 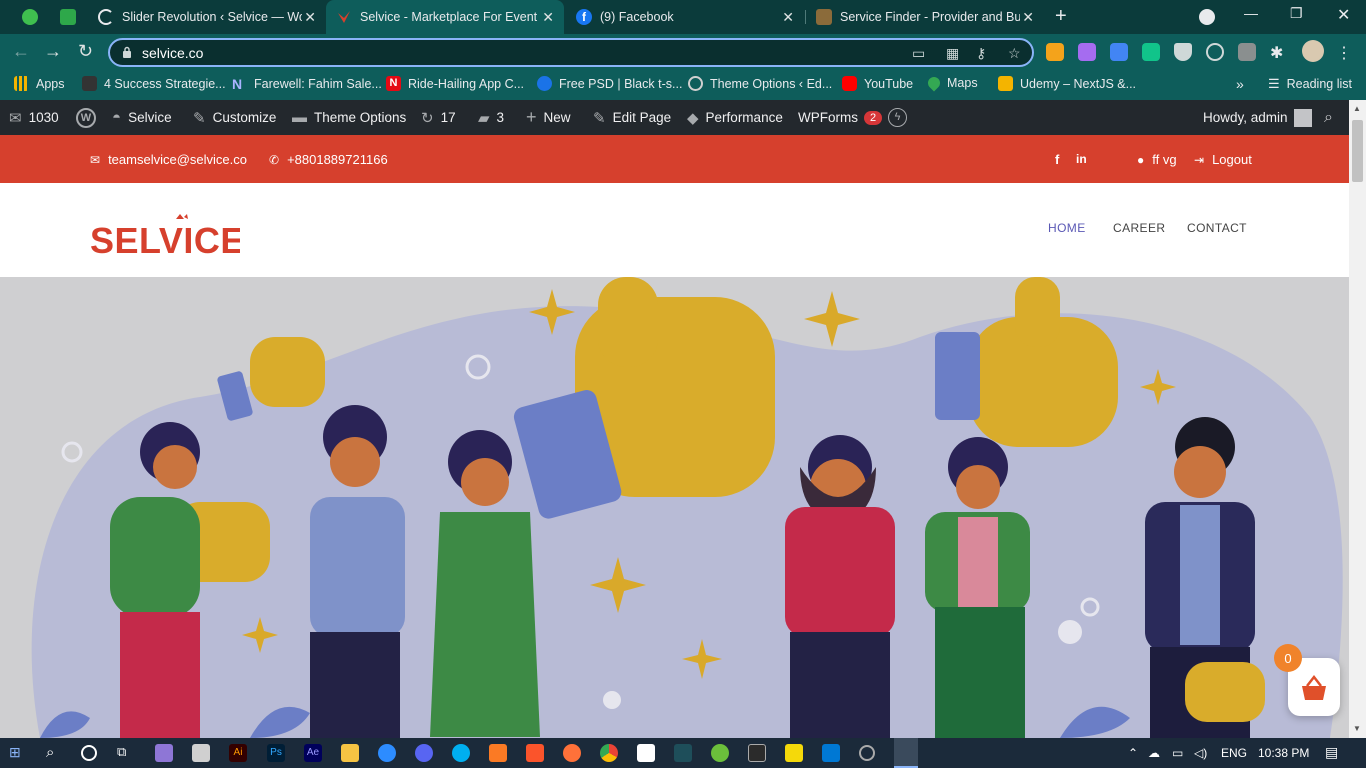 I want to click on admin-site-name: ◓ Selvice, so click(x=142, y=117).